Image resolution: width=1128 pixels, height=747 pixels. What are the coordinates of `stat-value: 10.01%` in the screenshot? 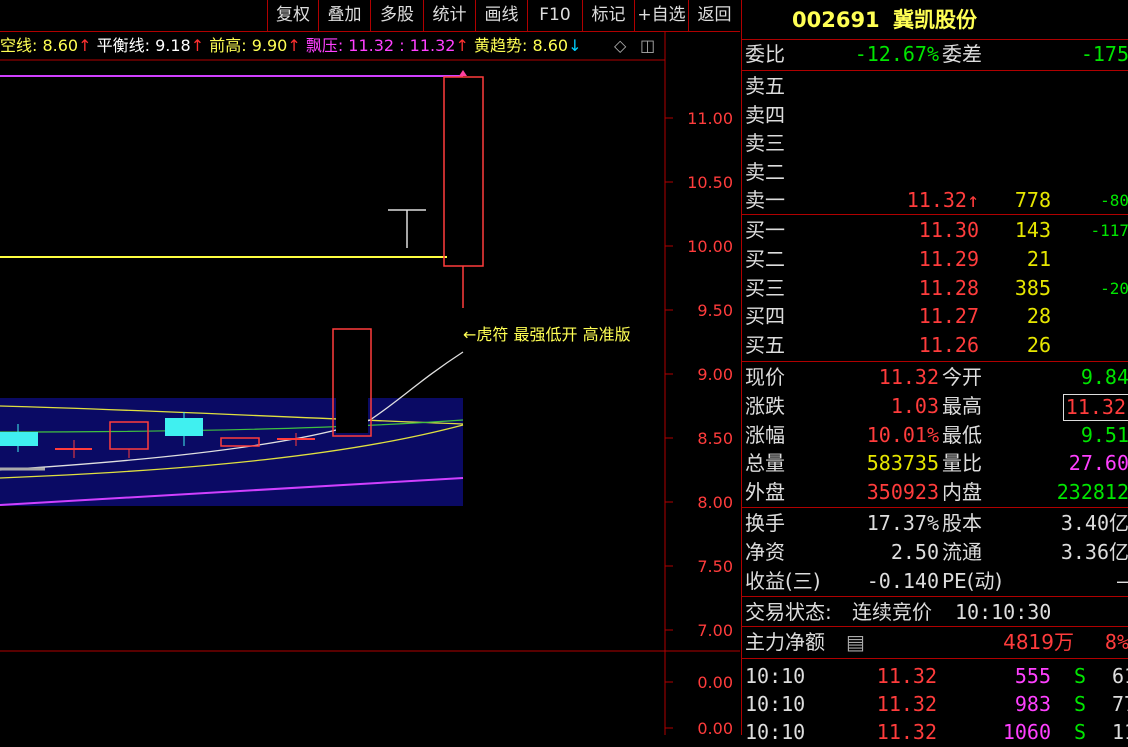 It's located at (902, 434).